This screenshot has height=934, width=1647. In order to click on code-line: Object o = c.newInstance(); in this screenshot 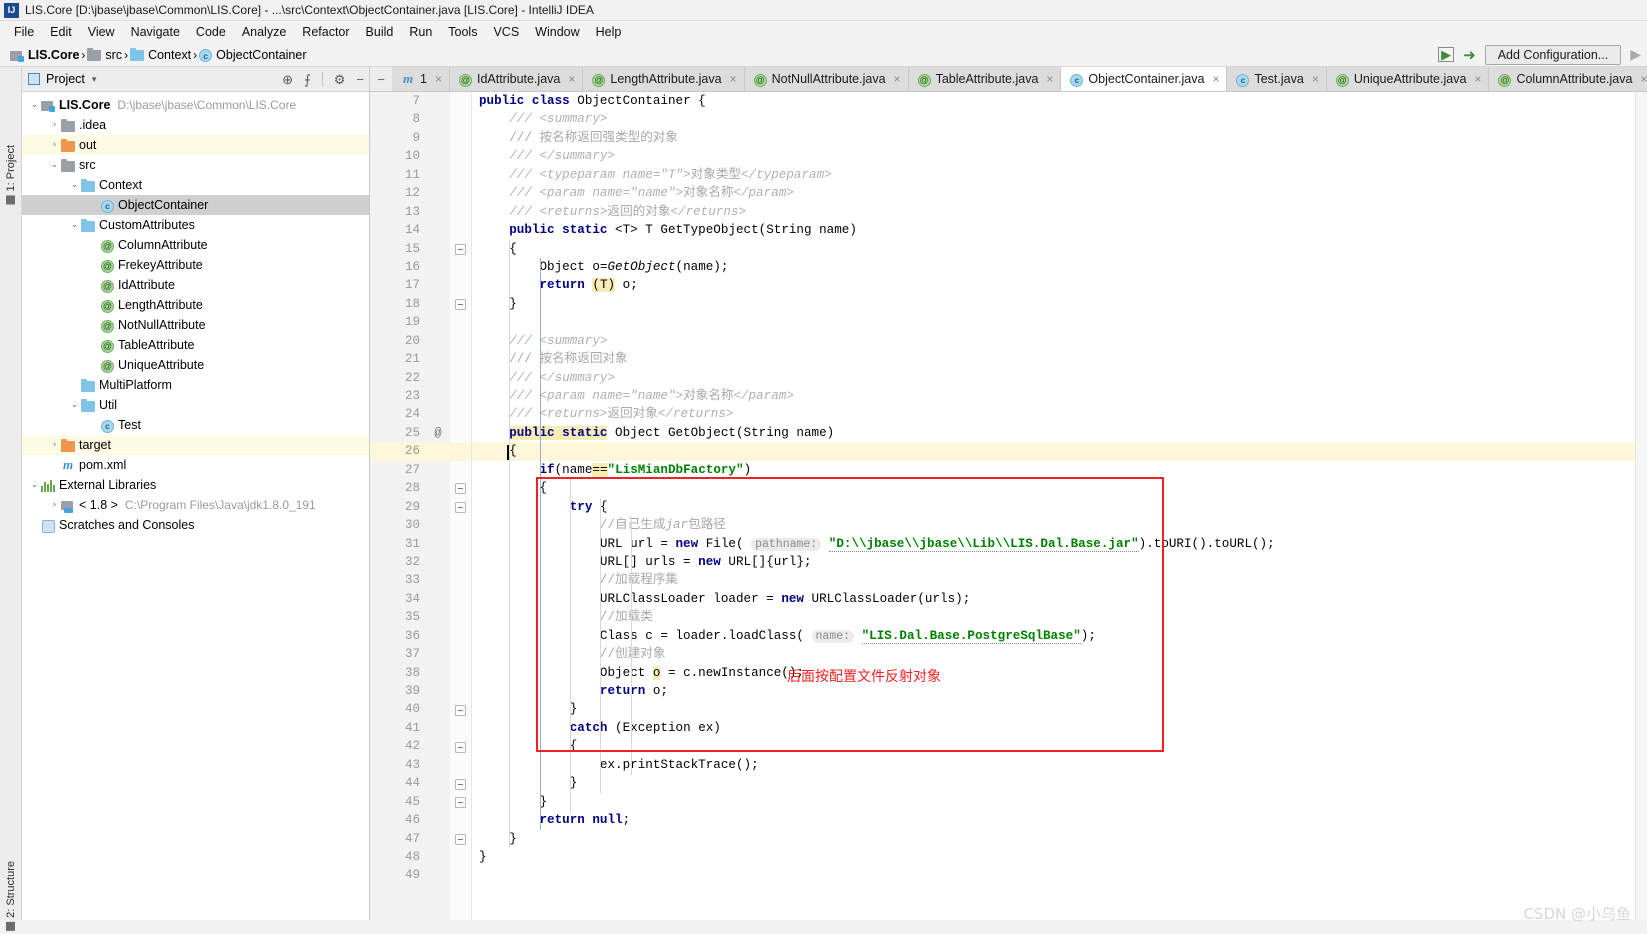, I will do `click(1057, 673)`.